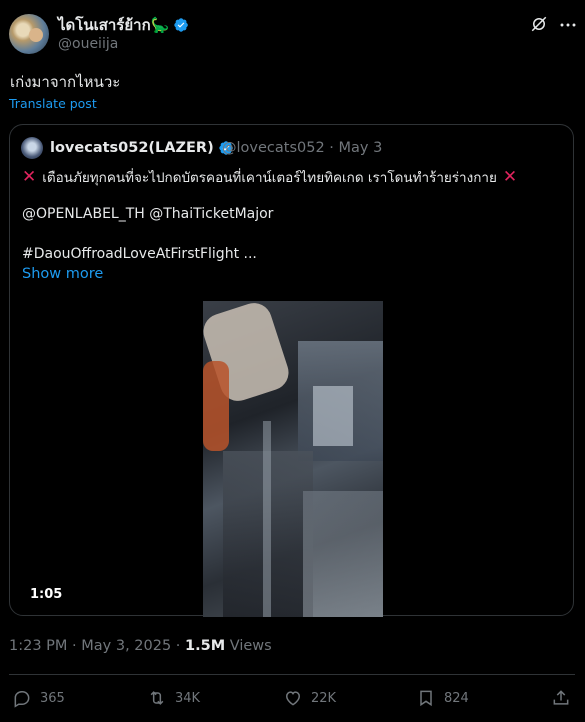  What do you see at coordinates (248, 646) in the screenshot?
I see `views-label: Views` at bounding box center [248, 646].